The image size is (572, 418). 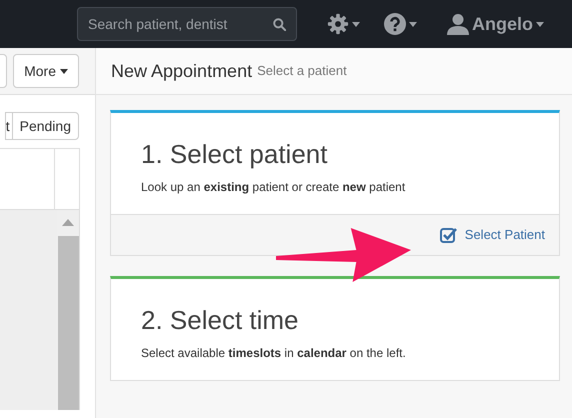 What do you see at coordinates (220, 320) in the screenshot?
I see `step-title: 2. Select time` at bounding box center [220, 320].